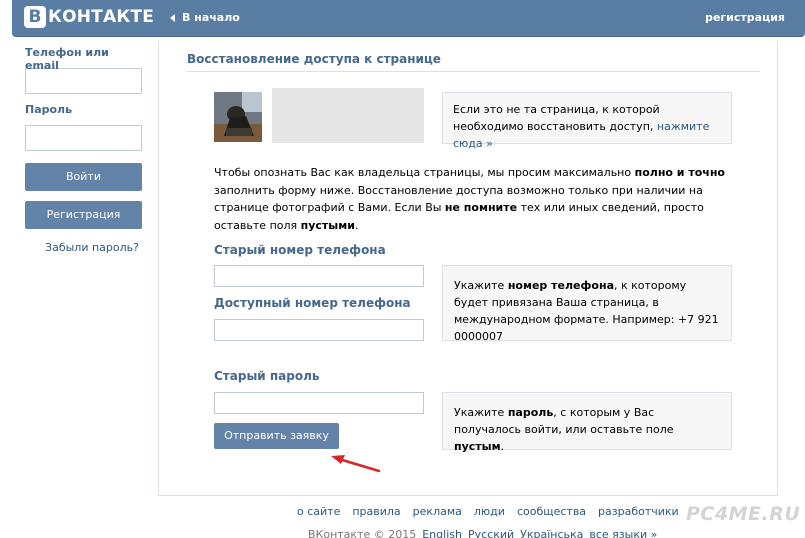 The height and width of the screenshot is (538, 805). Describe the element at coordinates (481, 412) in the screenshot. I see `password-hint-part: Укажите` at that location.